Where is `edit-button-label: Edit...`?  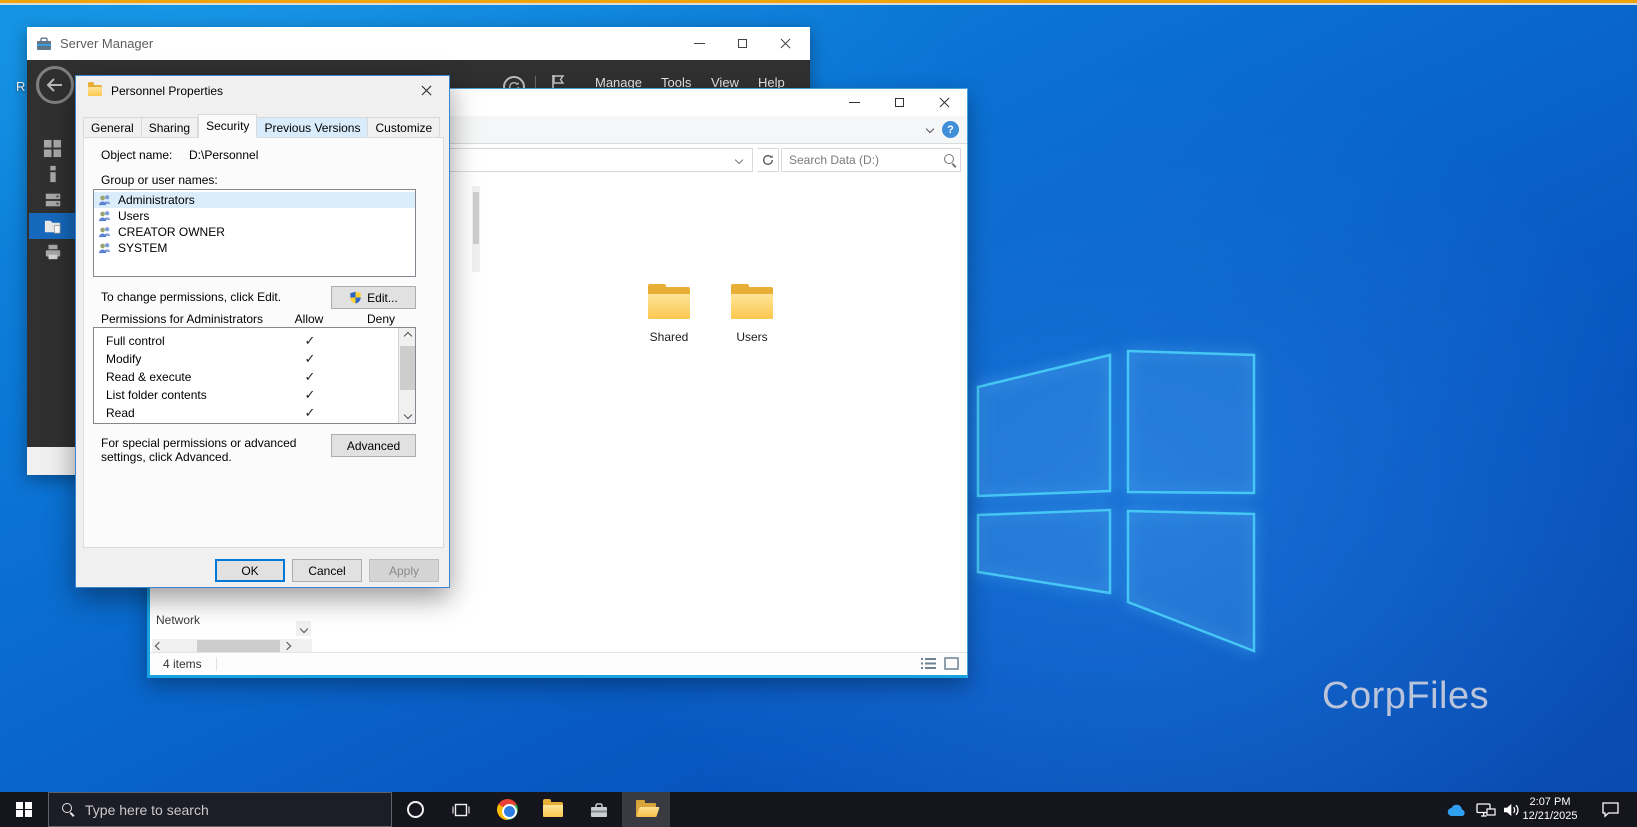
edit-button-label: Edit... is located at coordinates (382, 297).